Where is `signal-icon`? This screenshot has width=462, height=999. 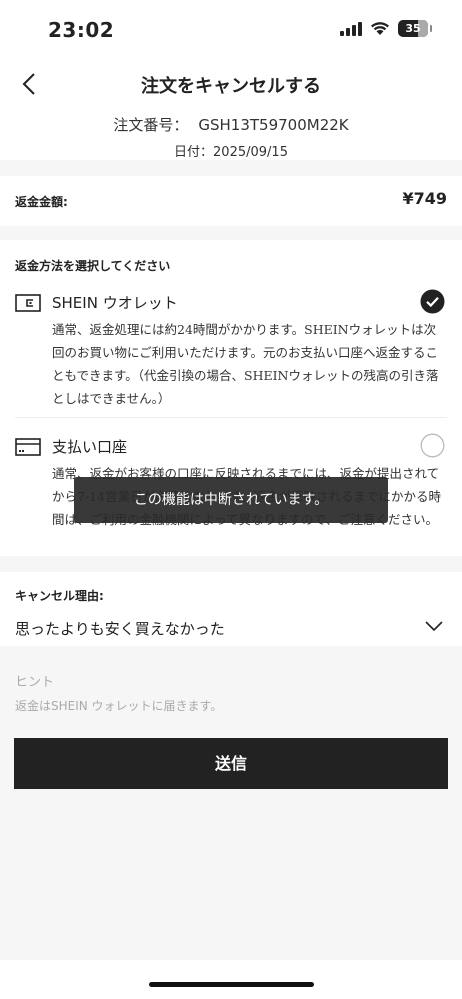 signal-icon is located at coordinates (351, 28).